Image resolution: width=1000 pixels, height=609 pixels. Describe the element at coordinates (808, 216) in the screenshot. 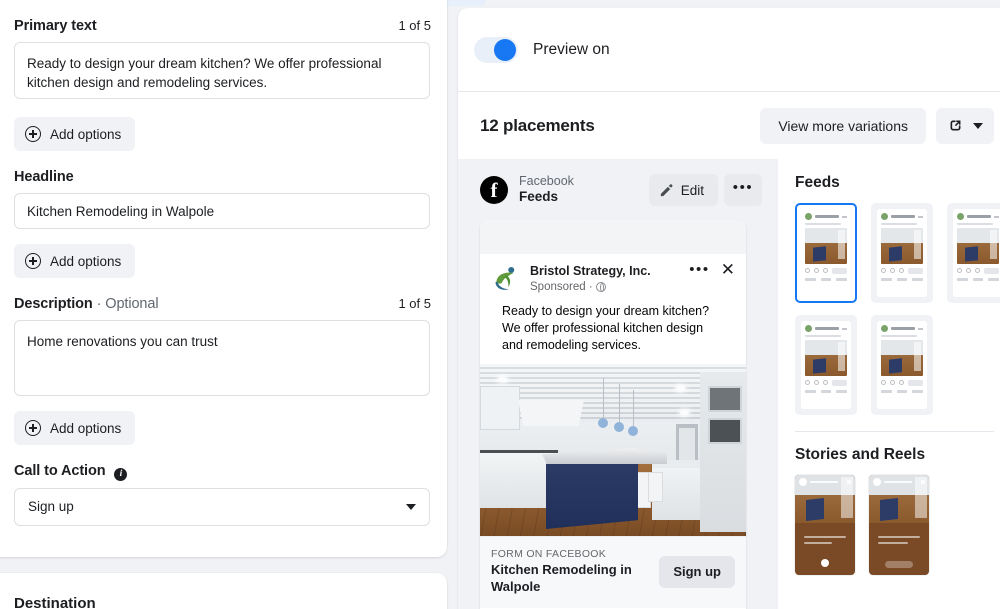

I see `avatar` at that location.